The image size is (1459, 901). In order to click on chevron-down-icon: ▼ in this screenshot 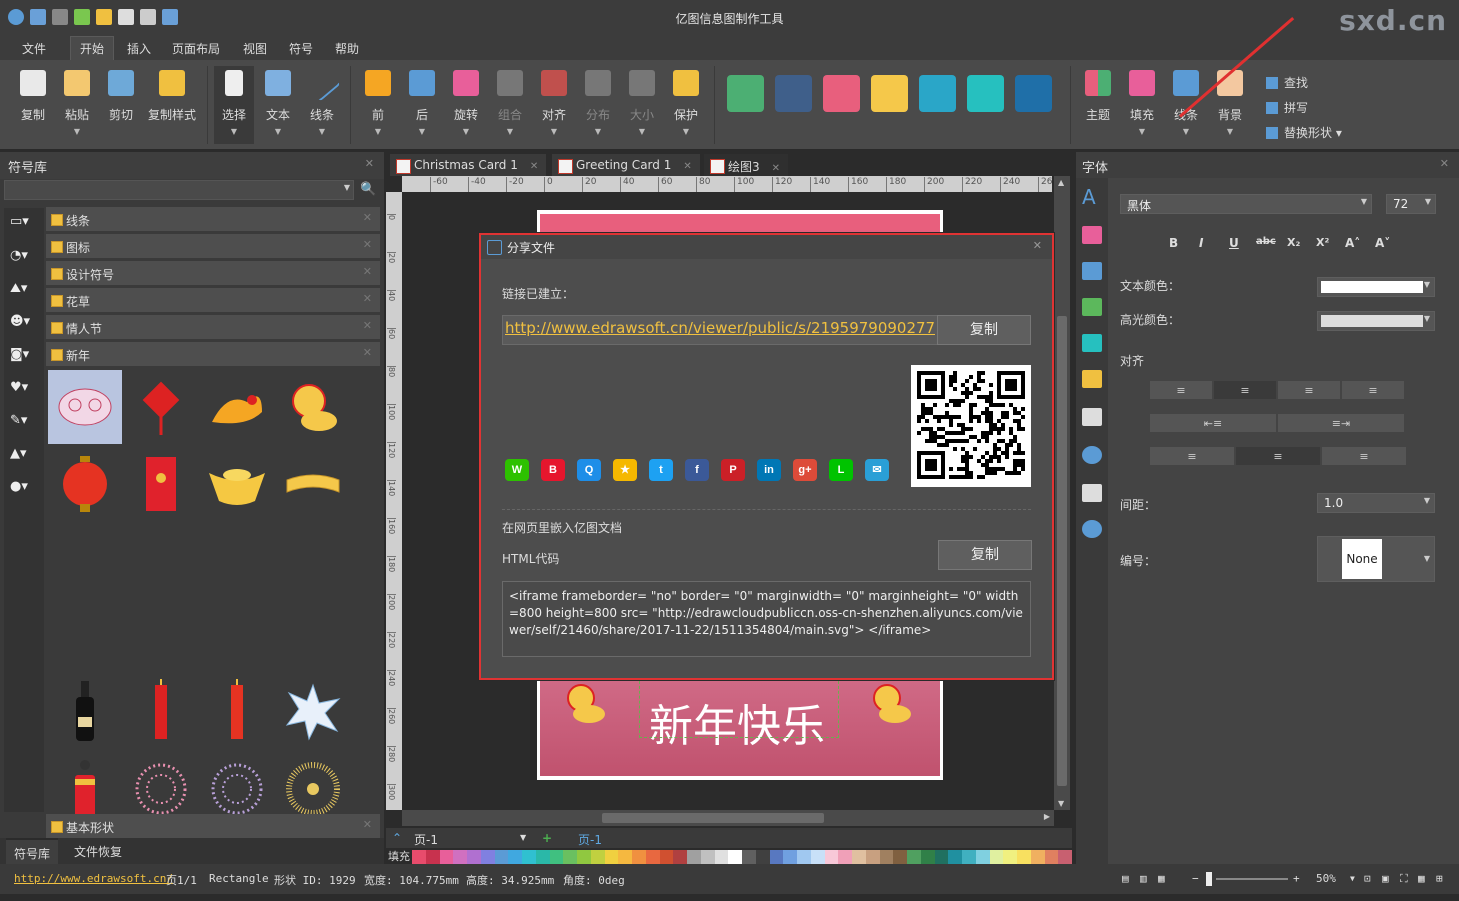, I will do `click(1352, 878)`.